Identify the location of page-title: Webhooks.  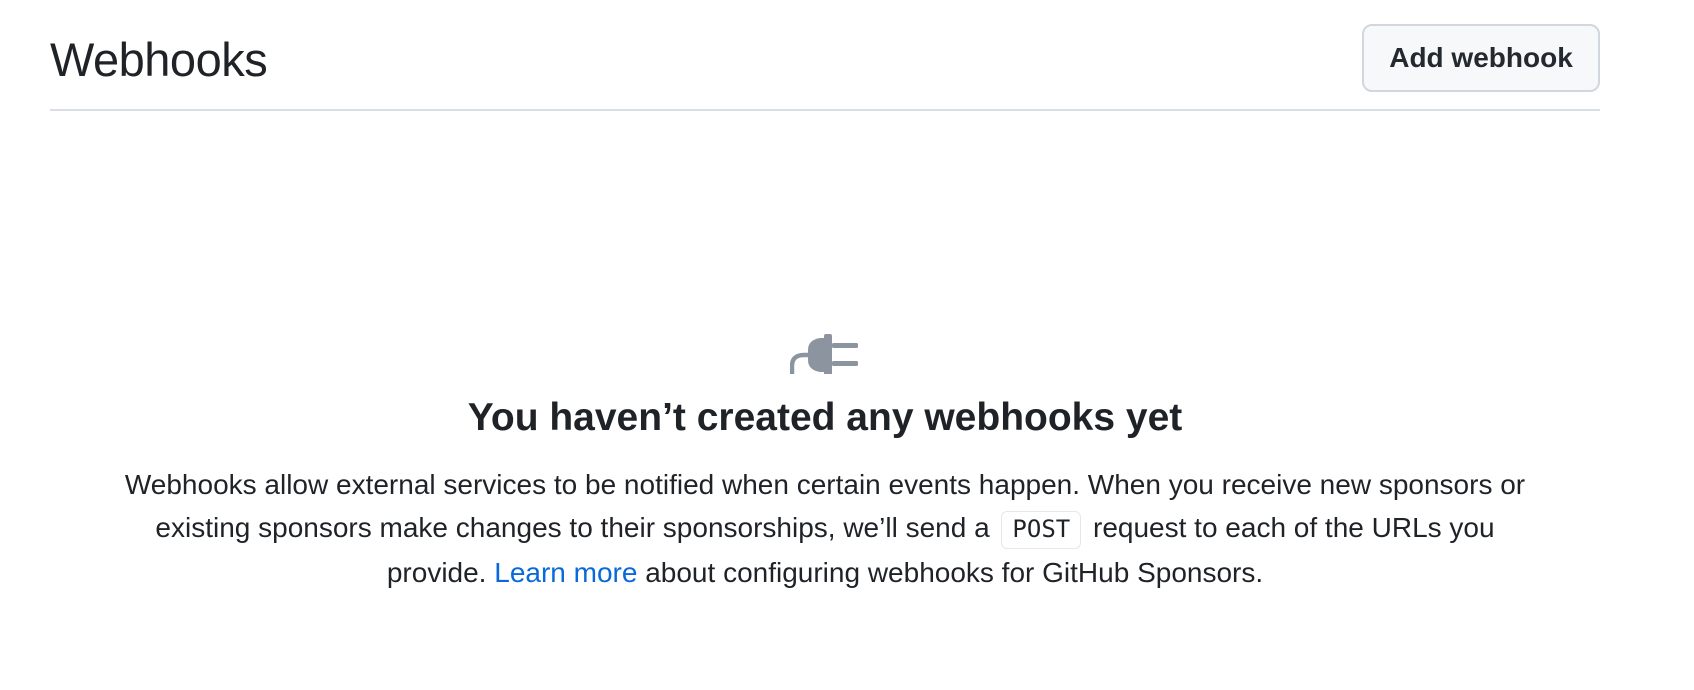
(159, 59).